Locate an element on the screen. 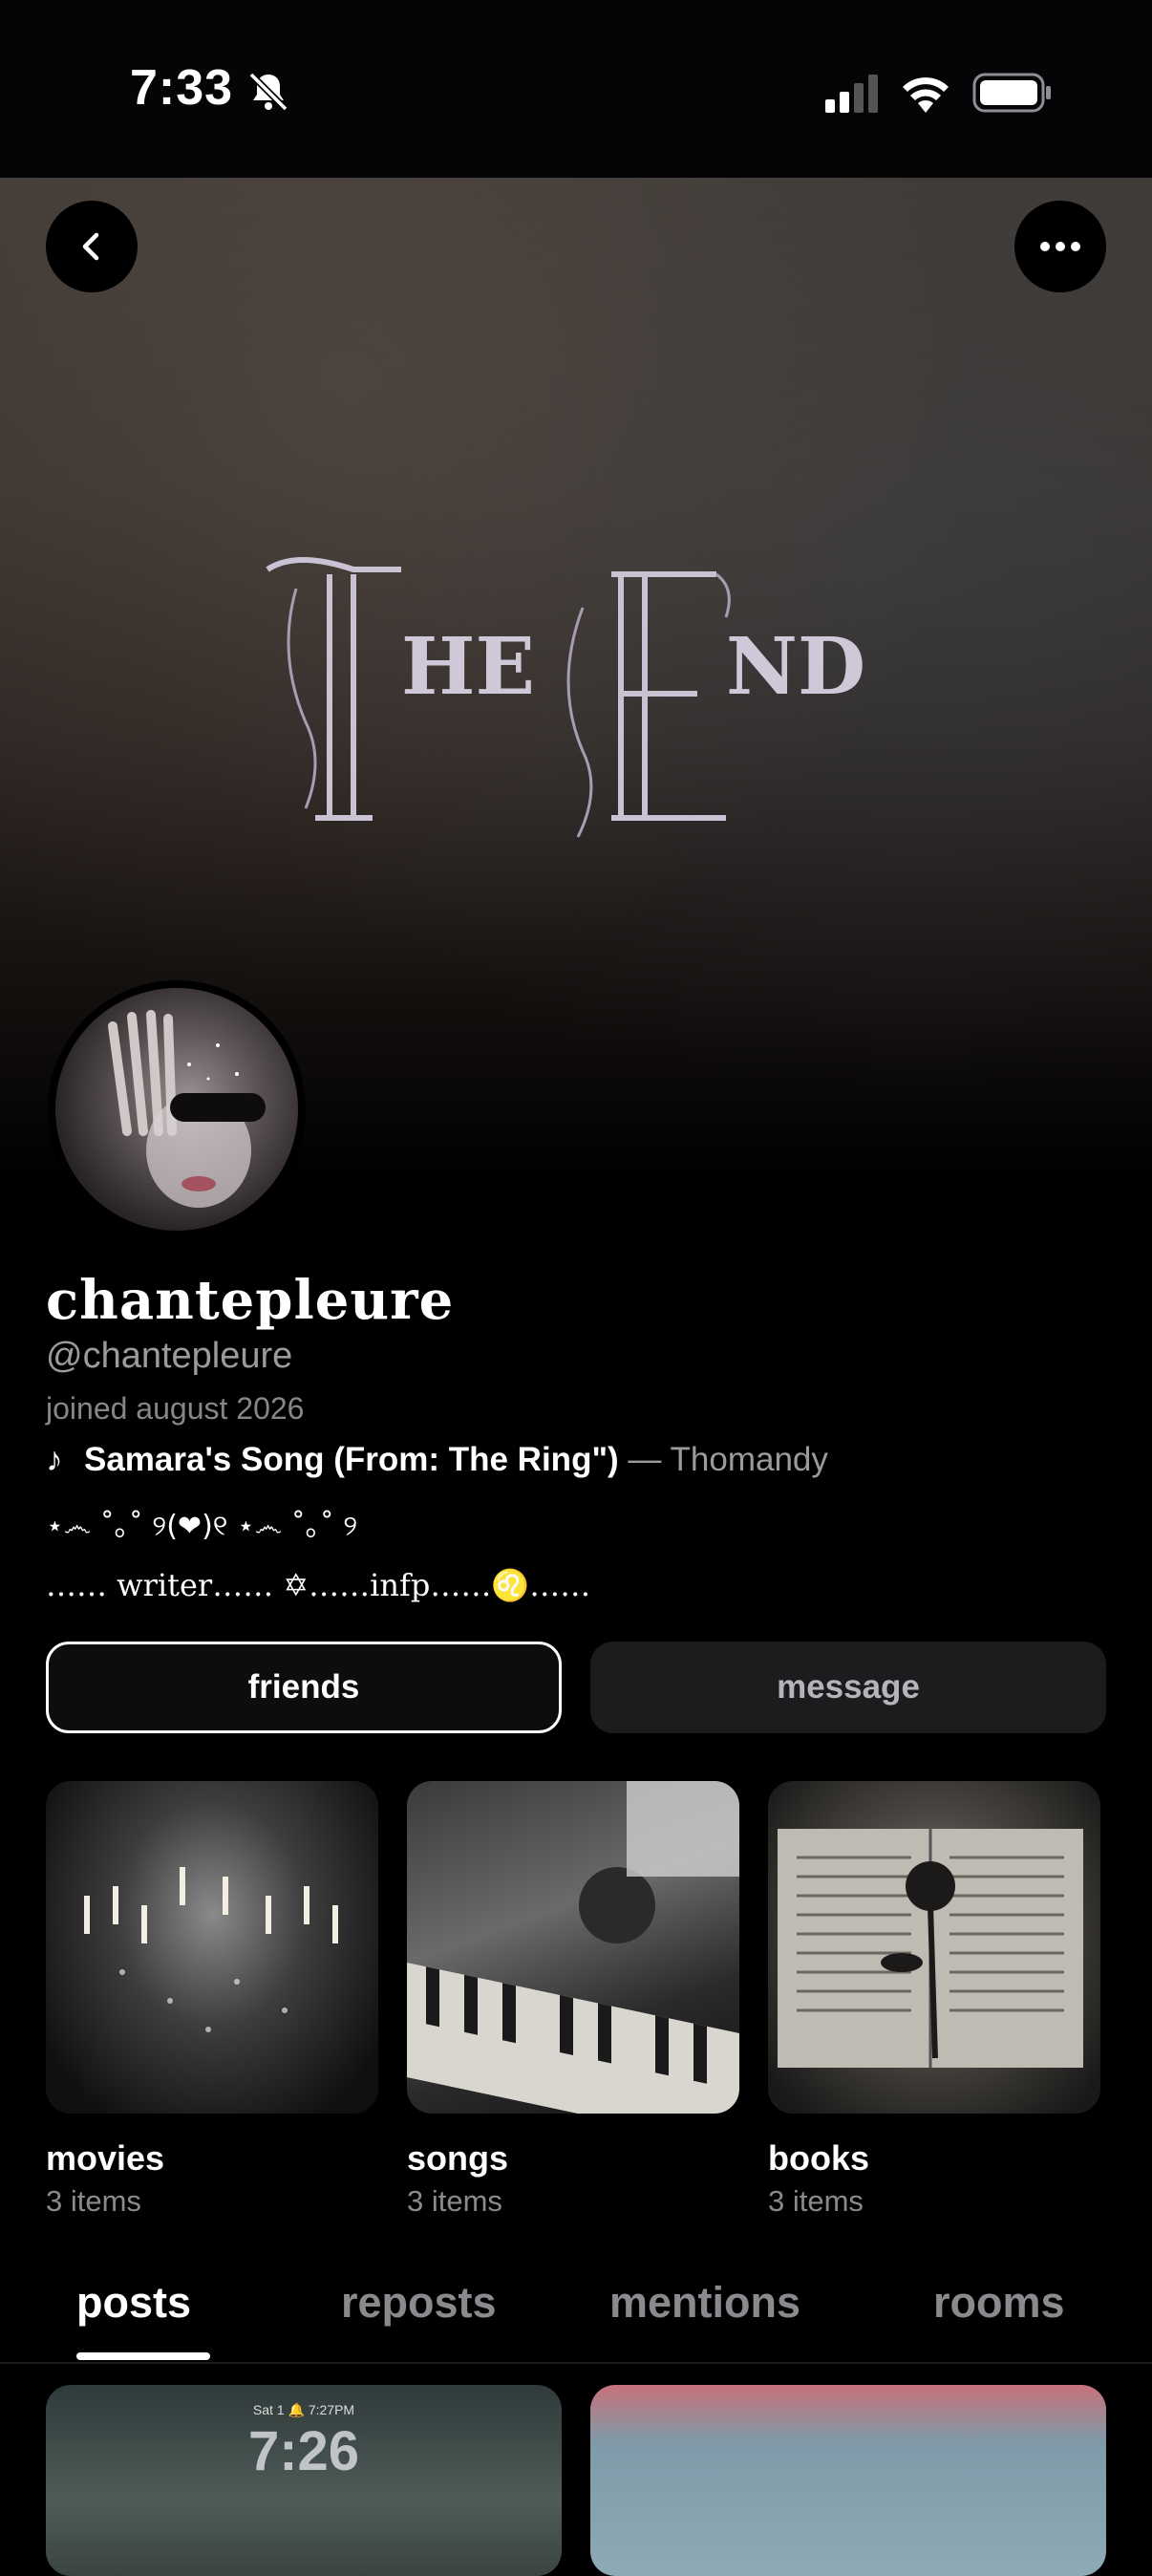  banner-artwork: HE ND is located at coordinates (565, 697).